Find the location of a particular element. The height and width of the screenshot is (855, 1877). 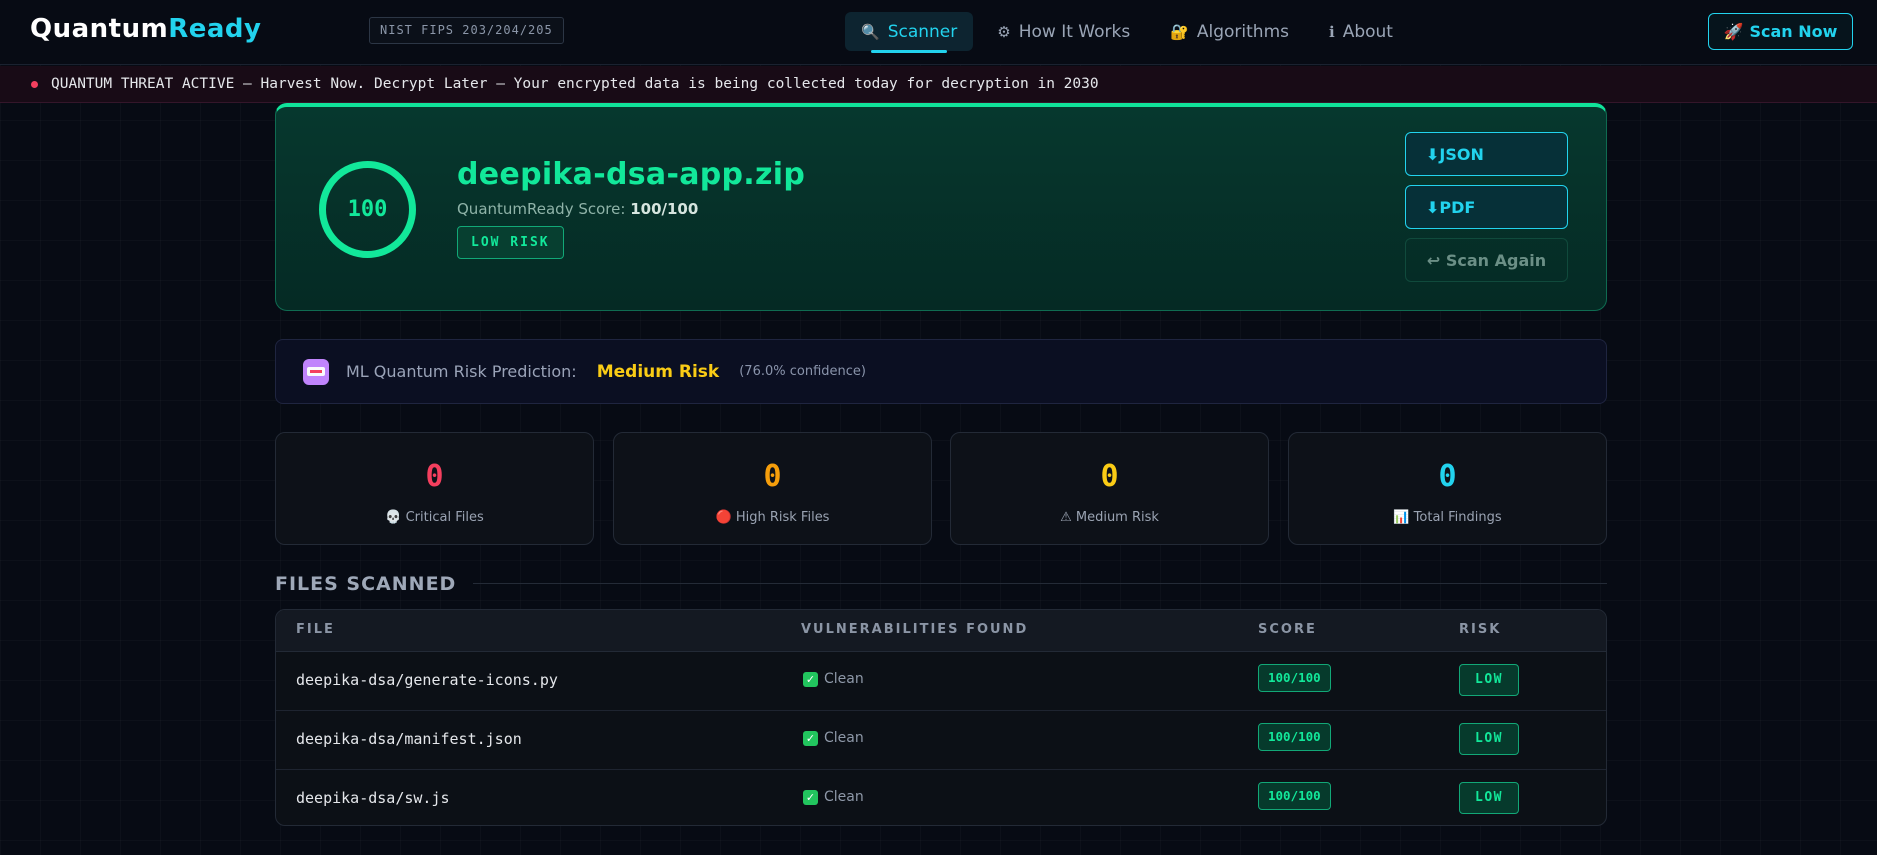

column-header-score: SCORE is located at coordinates (1287, 629).